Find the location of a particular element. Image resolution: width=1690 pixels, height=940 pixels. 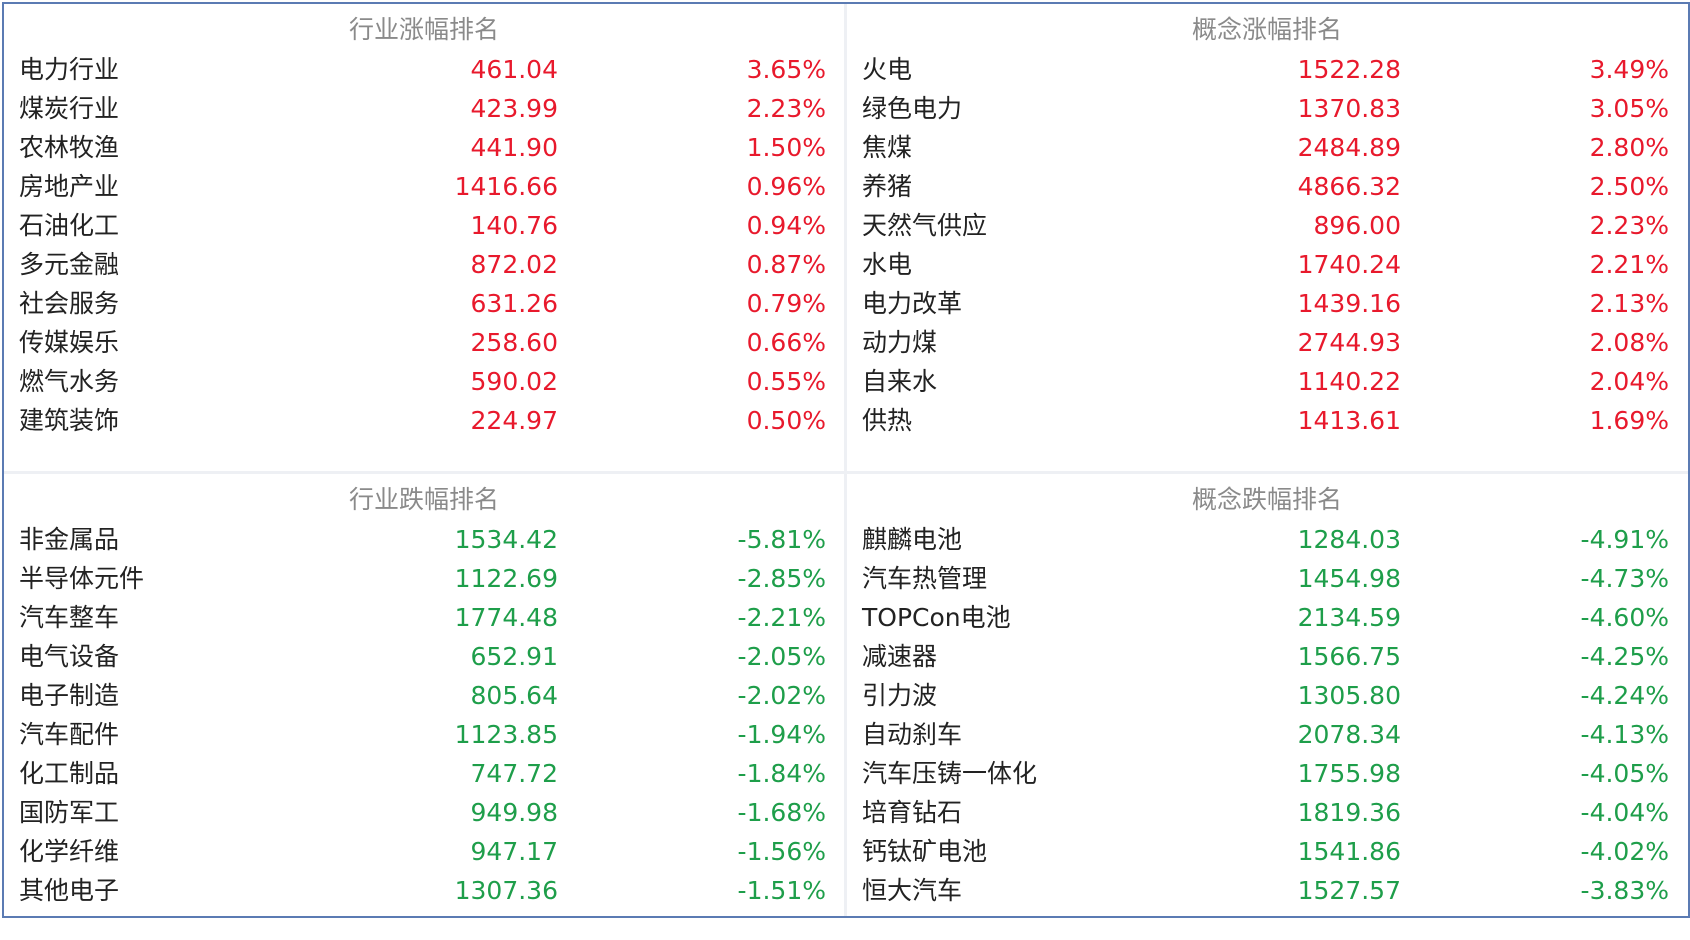

ranking-row: 火电 1522.28 3.49% is located at coordinates (1267, 69).